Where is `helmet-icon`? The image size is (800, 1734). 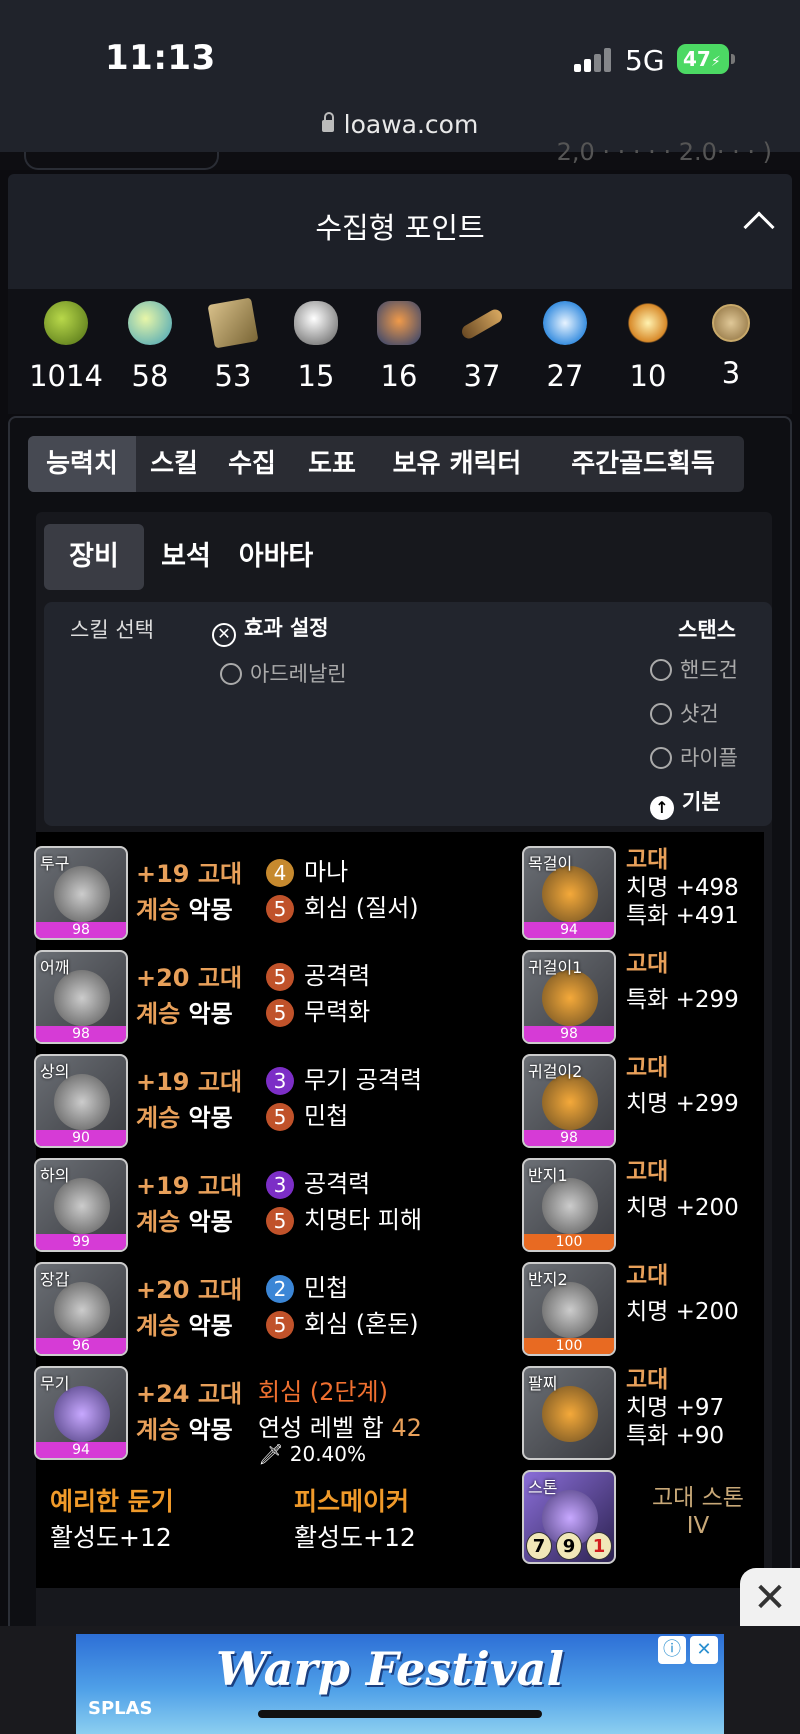 helmet-icon is located at coordinates (82, 894).